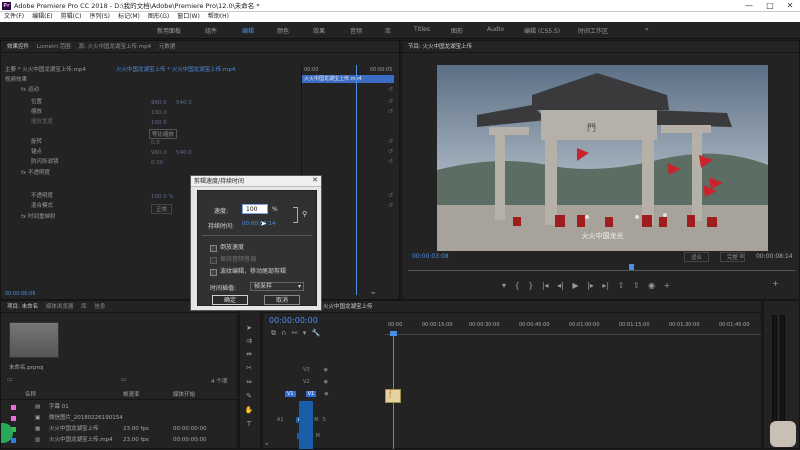 Image resolution: width=800 pixels, height=450 pixels. I want to click on marker-icon: ▾, so click(504, 285).